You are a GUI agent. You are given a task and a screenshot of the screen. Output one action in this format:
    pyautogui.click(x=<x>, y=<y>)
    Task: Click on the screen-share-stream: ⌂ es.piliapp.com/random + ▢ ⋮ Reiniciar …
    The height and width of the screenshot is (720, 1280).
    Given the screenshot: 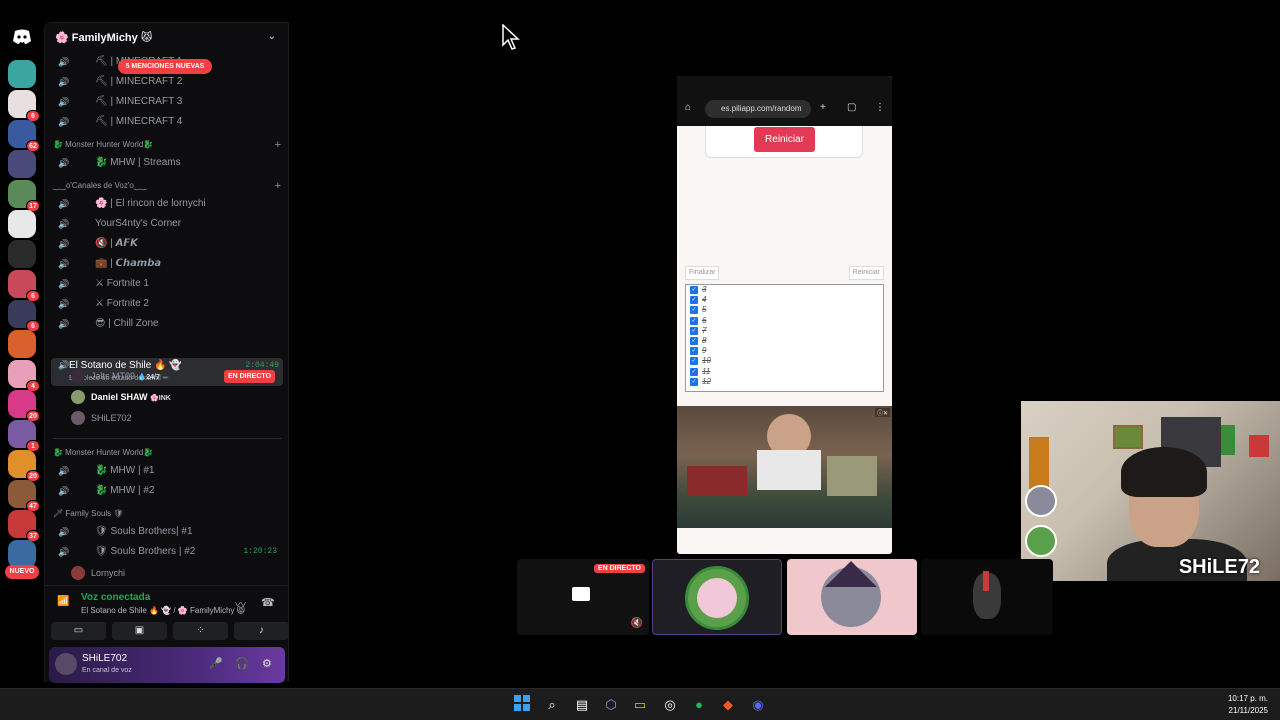 What is the action you would take?
    pyautogui.click(x=784, y=315)
    